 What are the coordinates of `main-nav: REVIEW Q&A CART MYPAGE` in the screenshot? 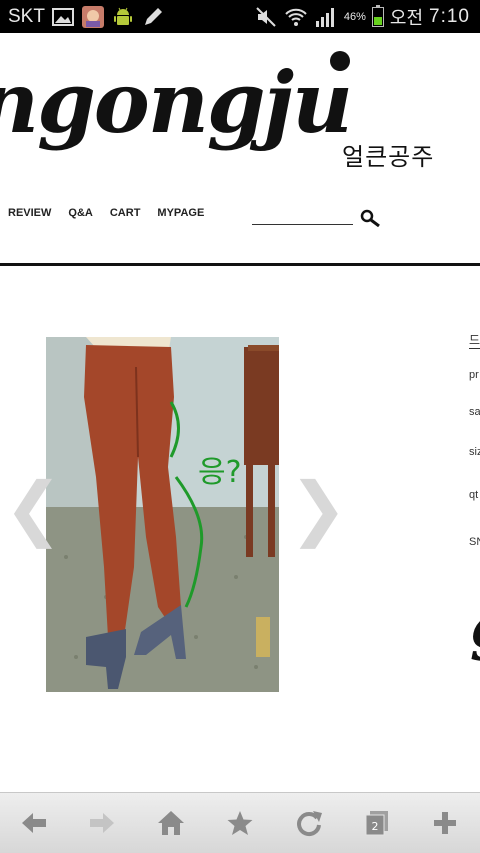 It's located at (106, 213).